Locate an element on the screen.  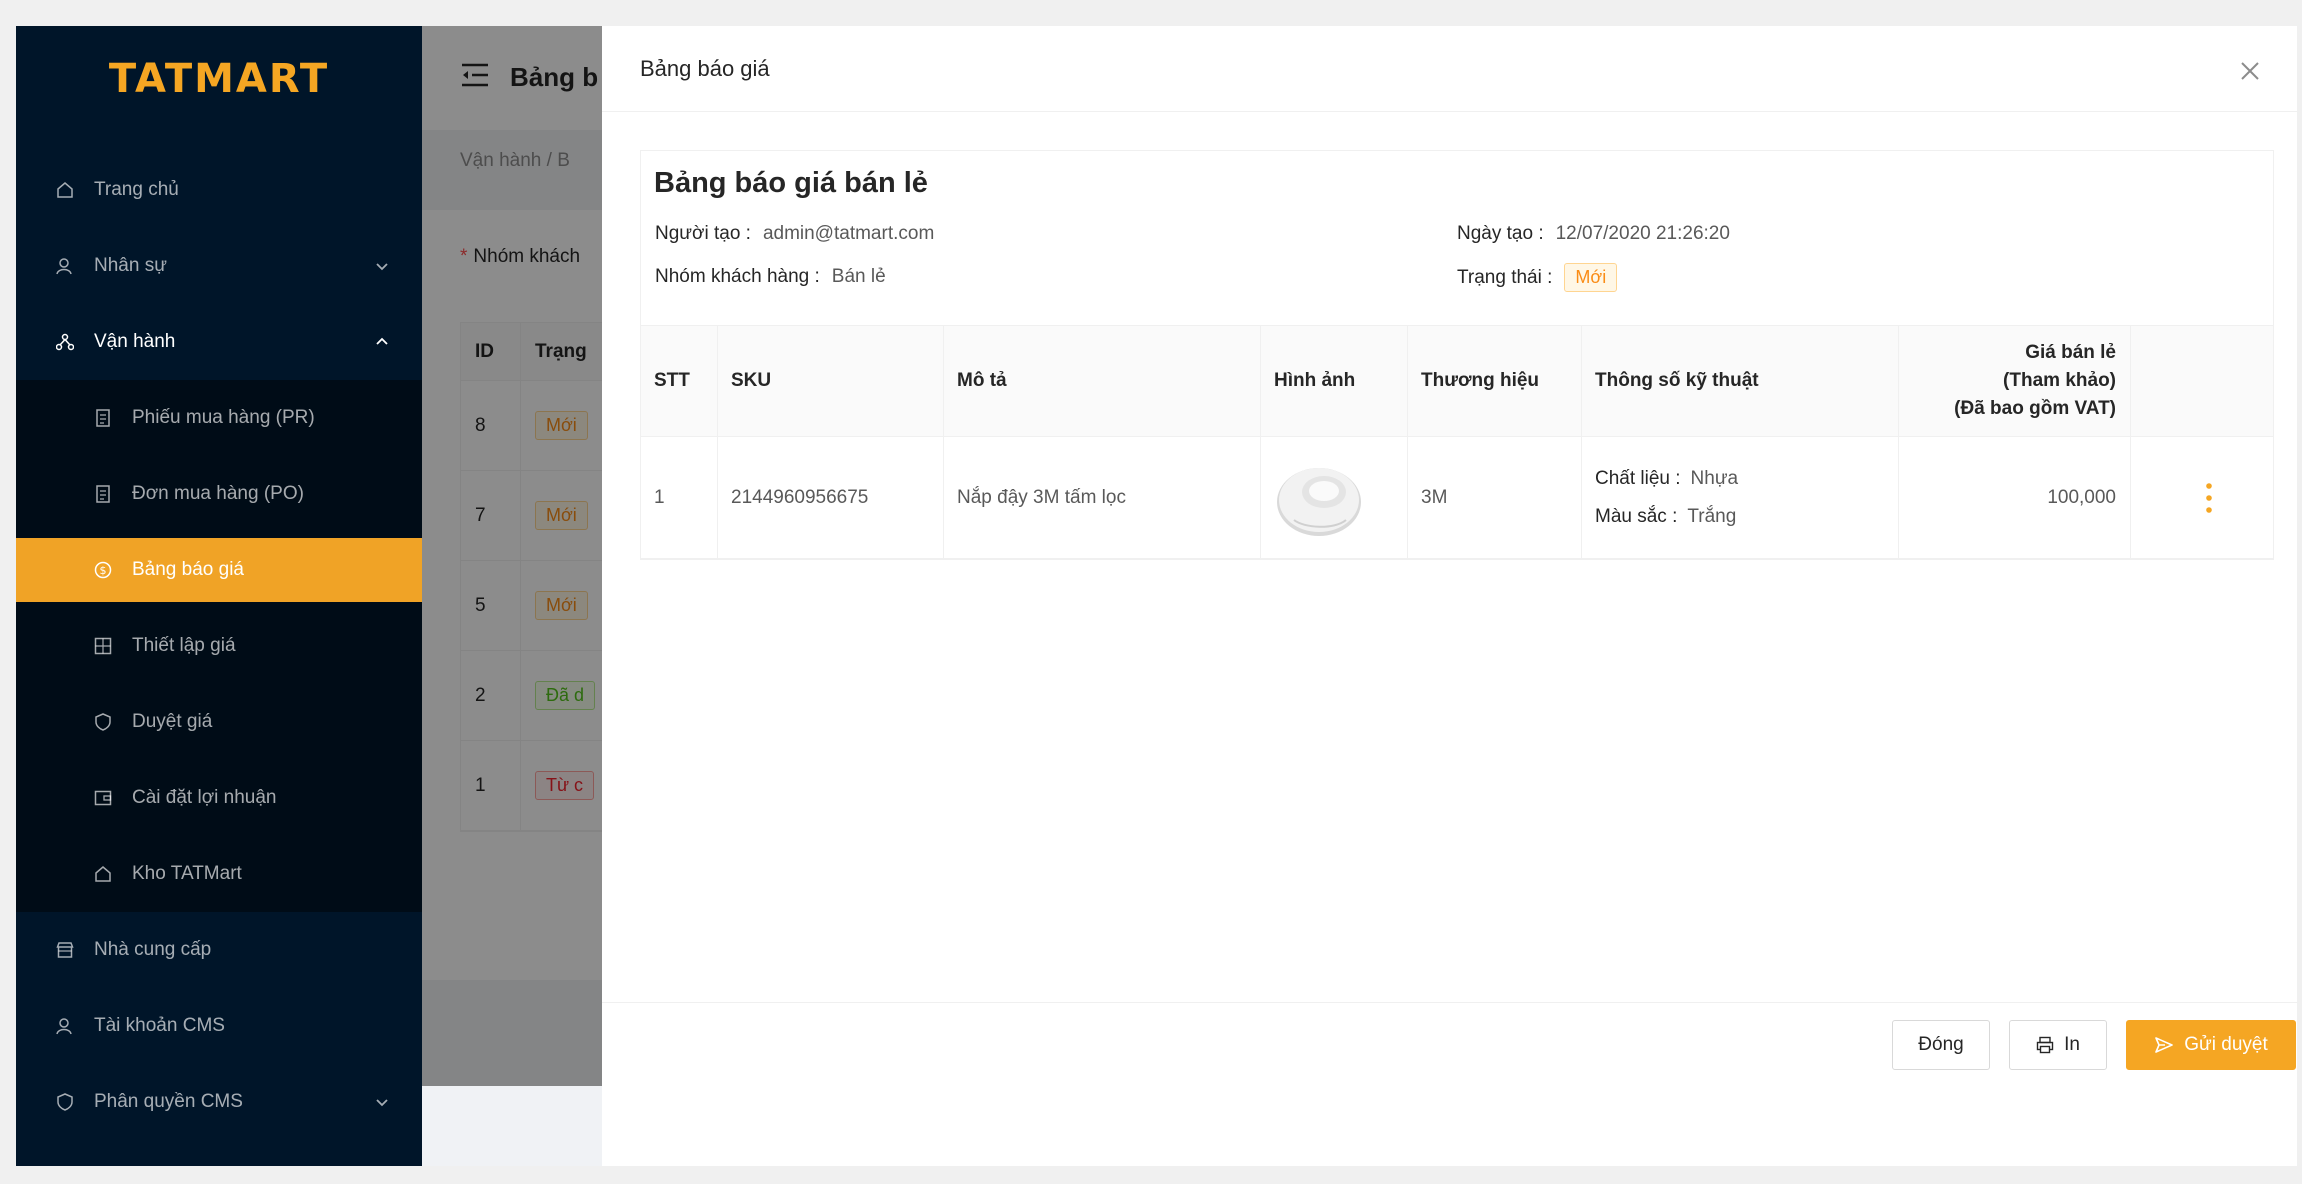
header-description: Mô tả is located at coordinates (1102, 381).